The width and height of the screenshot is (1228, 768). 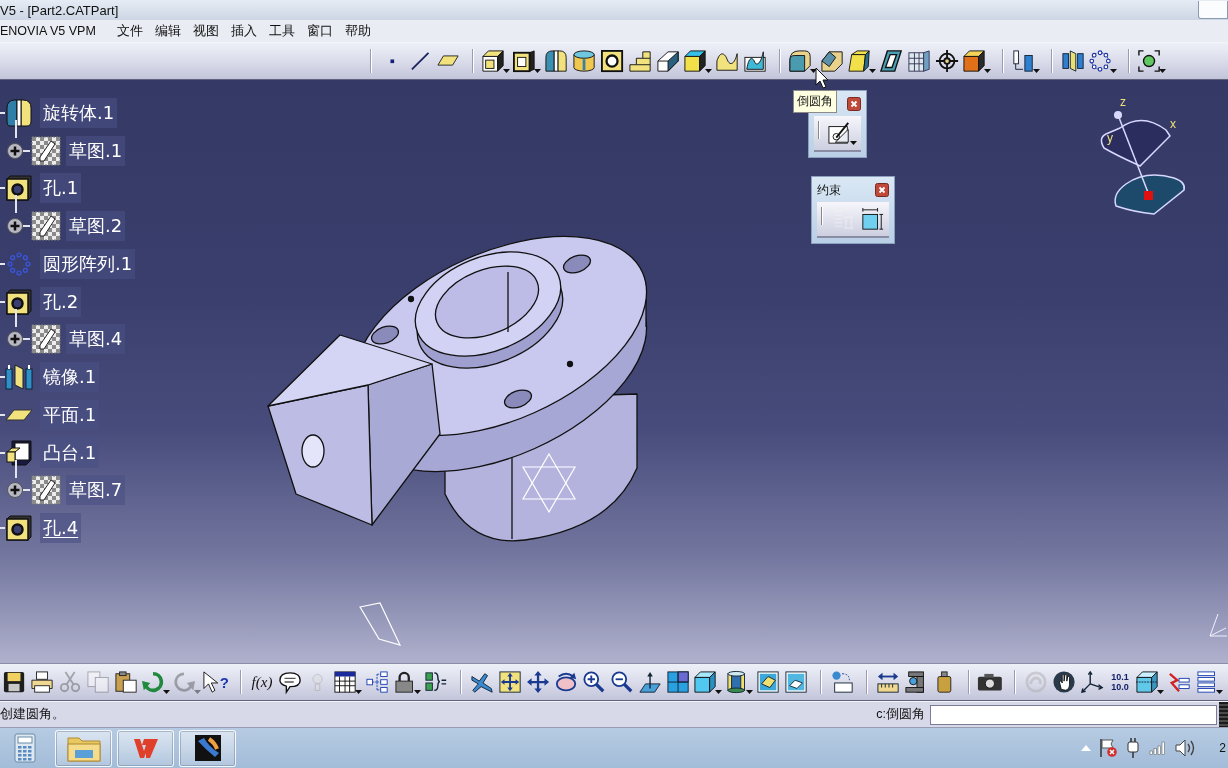 What do you see at coordinates (919, 61) in the screenshot?
I see `grid-block-icon` at bounding box center [919, 61].